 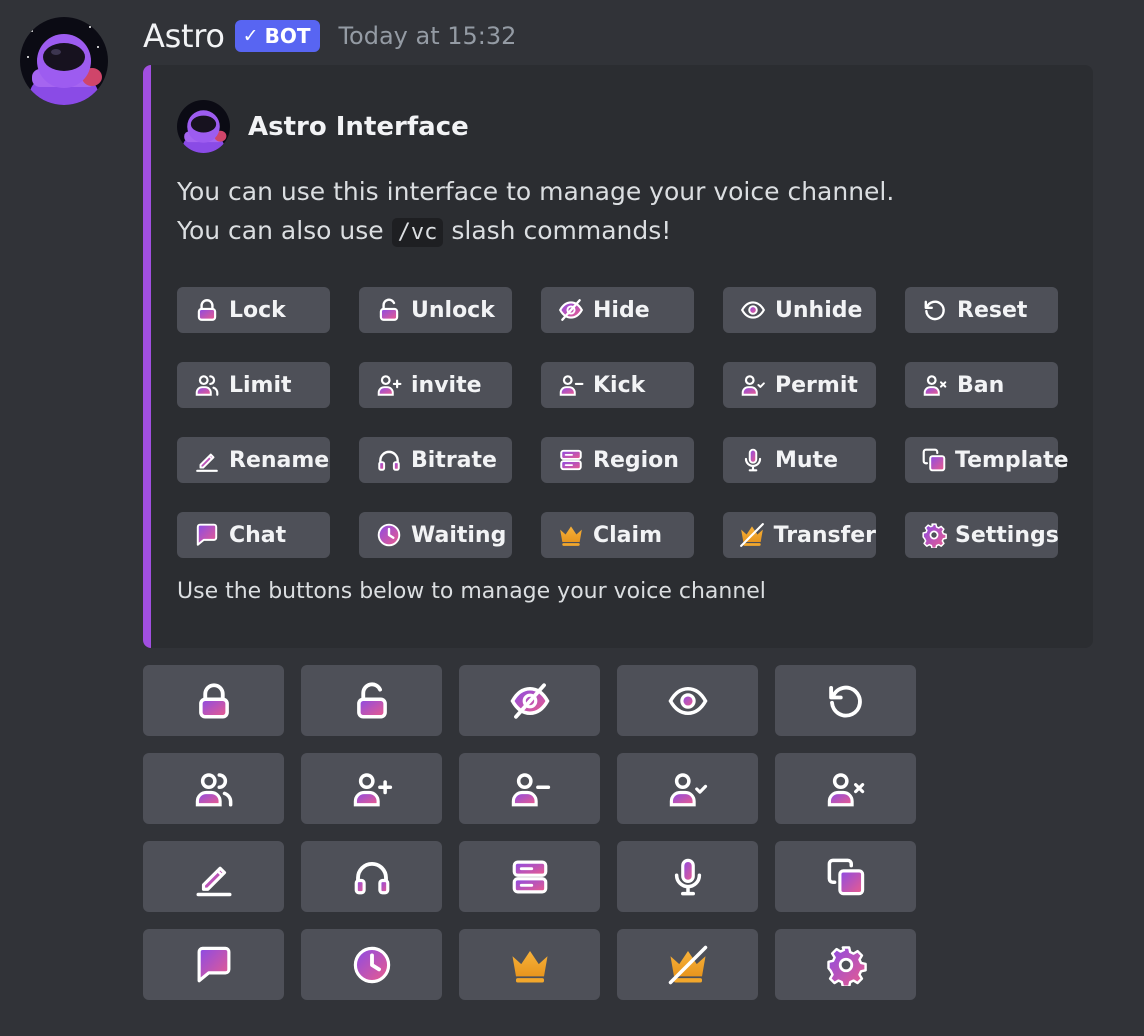 What do you see at coordinates (799, 535) in the screenshot?
I see `legend-item: Transfer` at bounding box center [799, 535].